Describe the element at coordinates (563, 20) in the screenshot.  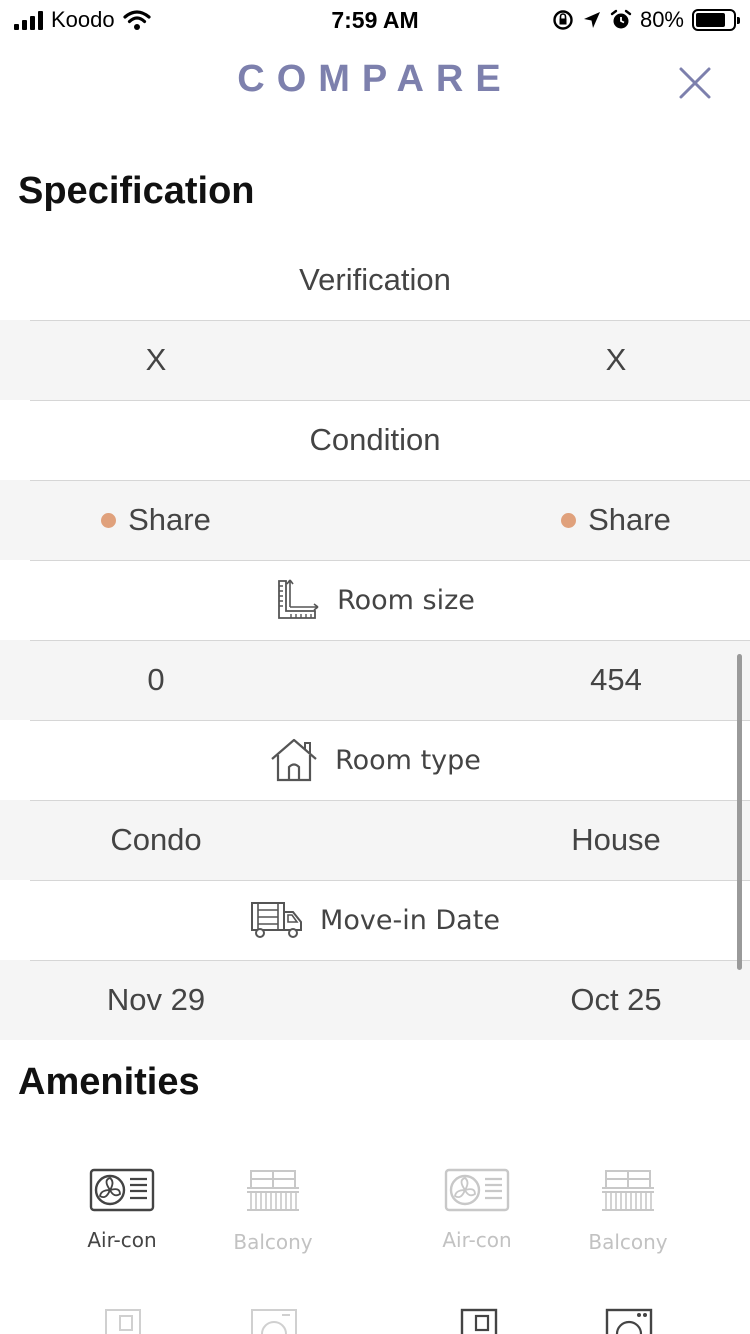
I see `rotation-lock-icon` at that location.